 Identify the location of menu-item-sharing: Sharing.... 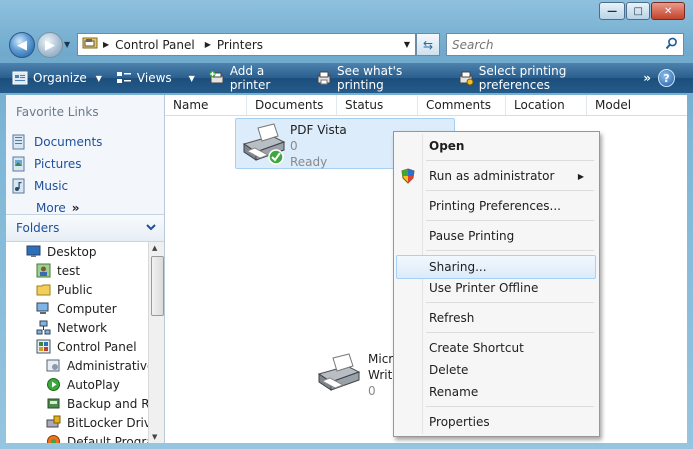
(496, 267).